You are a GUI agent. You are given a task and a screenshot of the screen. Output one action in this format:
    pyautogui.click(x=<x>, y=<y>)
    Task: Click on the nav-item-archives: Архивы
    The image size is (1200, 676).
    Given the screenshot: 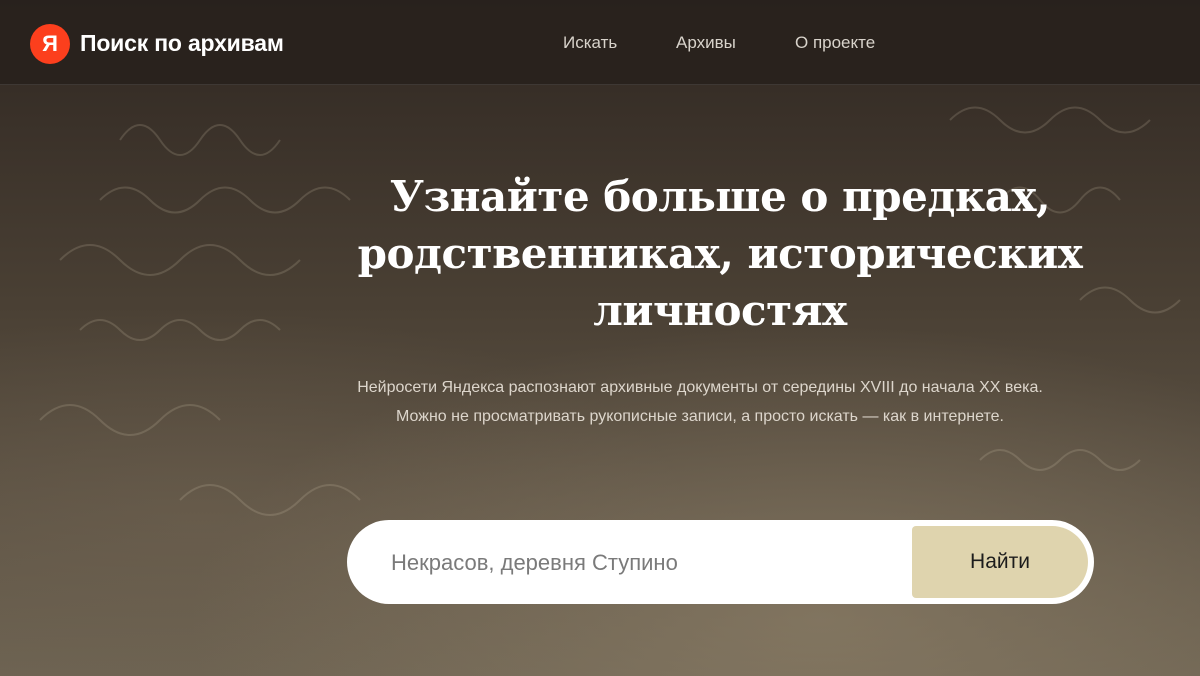 What is the action you would take?
    pyautogui.click(x=706, y=43)
    